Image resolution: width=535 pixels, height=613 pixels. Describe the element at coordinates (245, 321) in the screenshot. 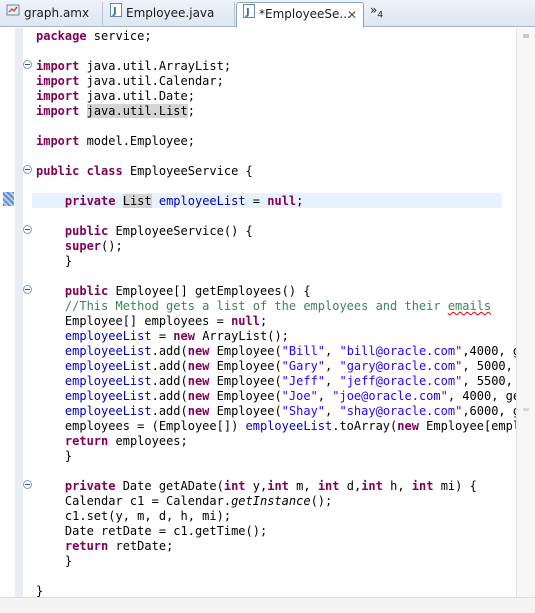

I see `code-token: null` at that location.